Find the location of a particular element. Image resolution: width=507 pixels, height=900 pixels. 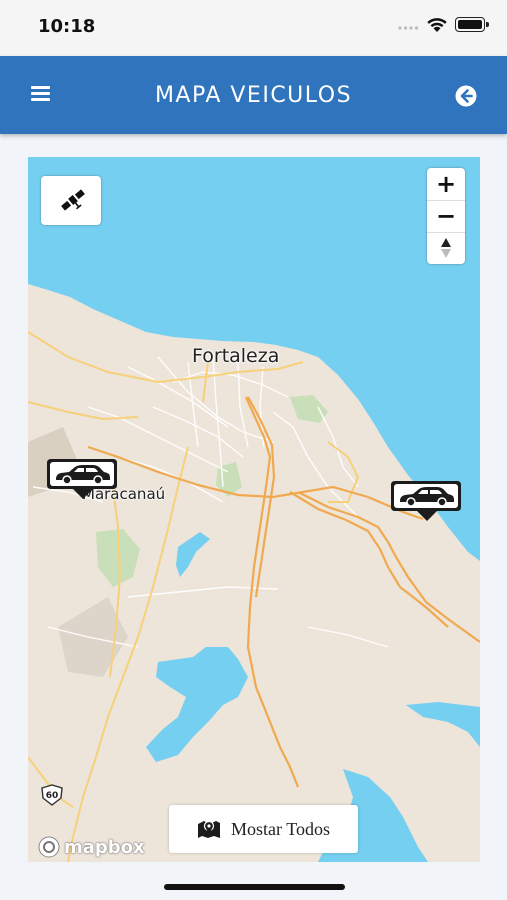

mapbox-wordmark: mapbox is located at coordinates (104, 847).